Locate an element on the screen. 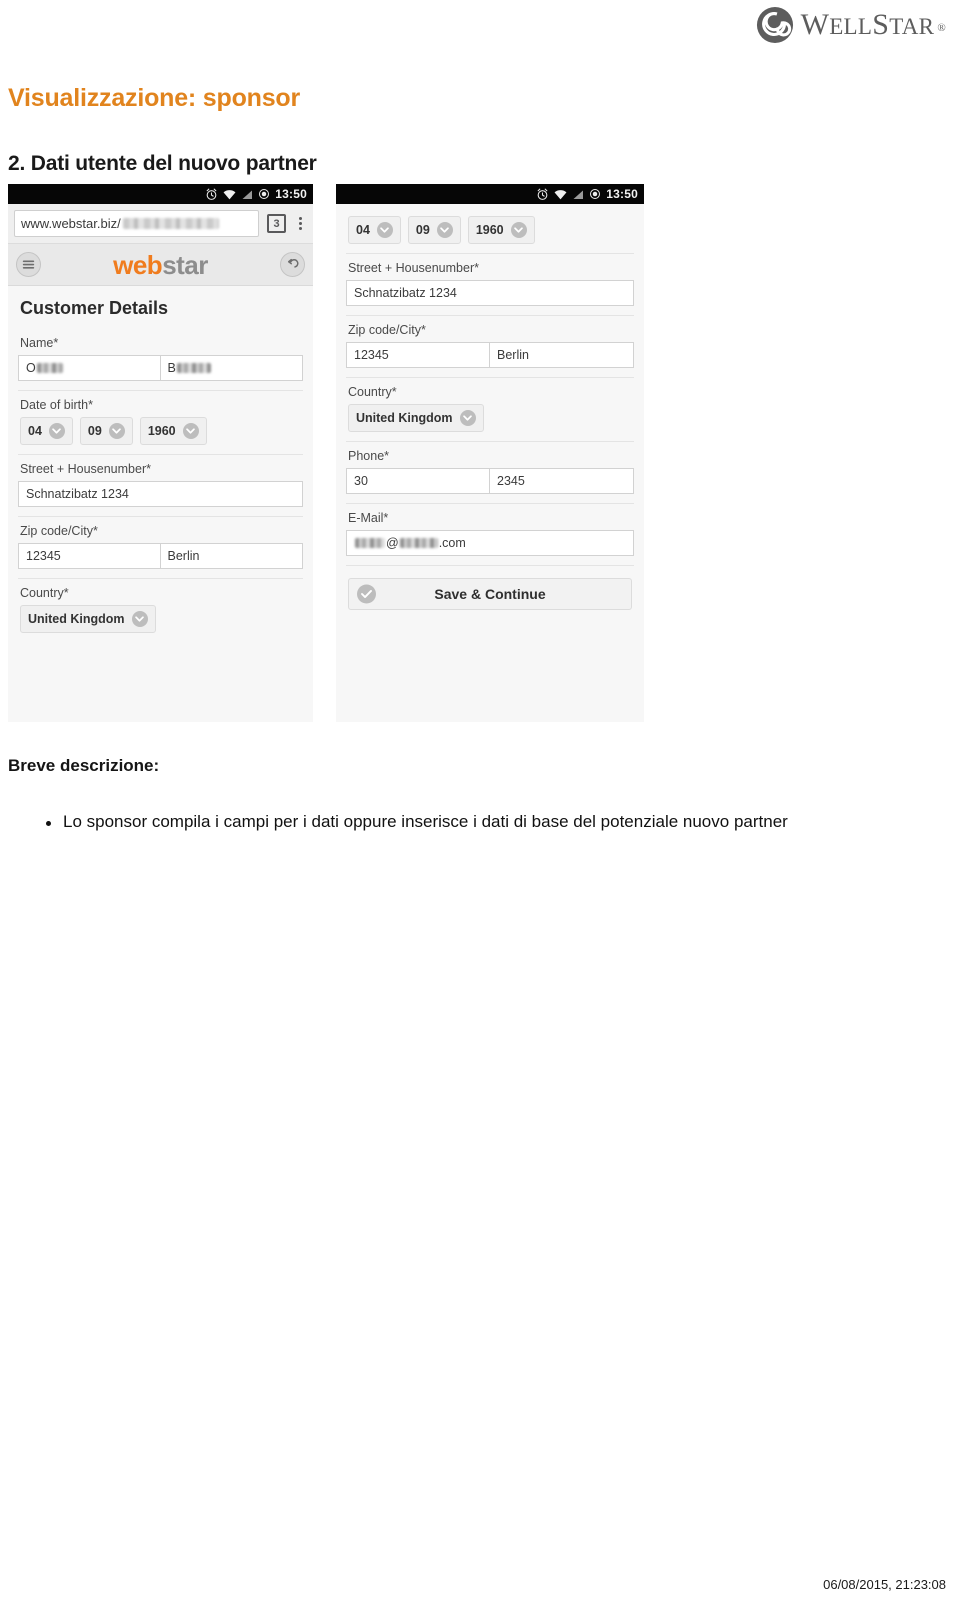 Image resolution: width=960 pixels, height=1602 pixels. email-at: @ is located at coordinates (392, 543).